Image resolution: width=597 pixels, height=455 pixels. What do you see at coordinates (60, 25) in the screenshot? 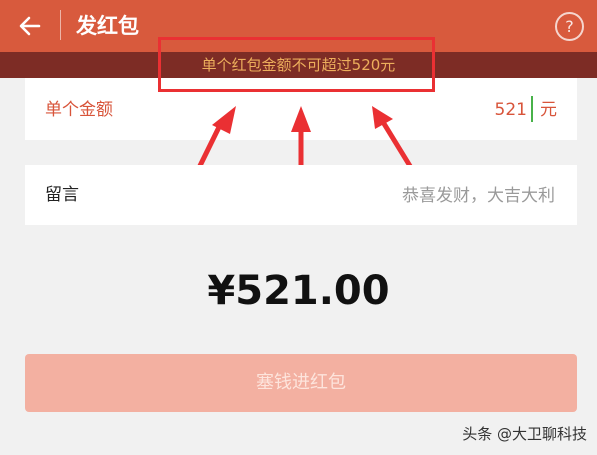
I see `header-divider` at bounding box center [60, 25].